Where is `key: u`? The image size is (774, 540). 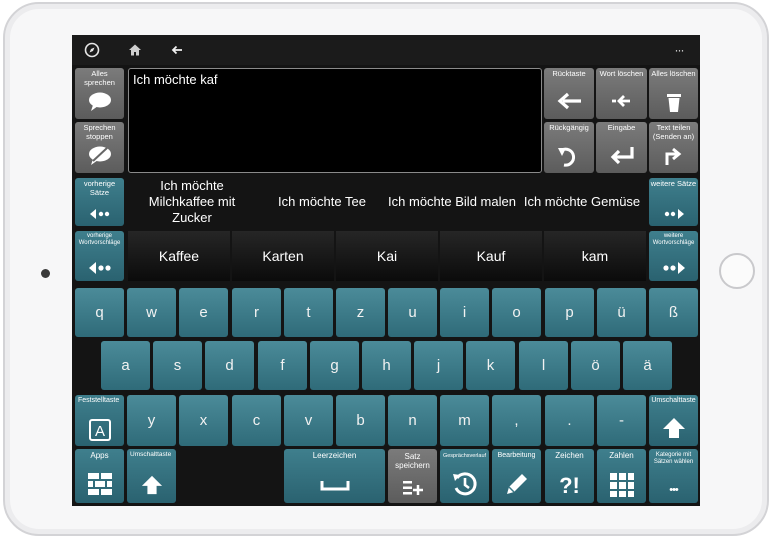 key: u is located at coordinates (412, 312).